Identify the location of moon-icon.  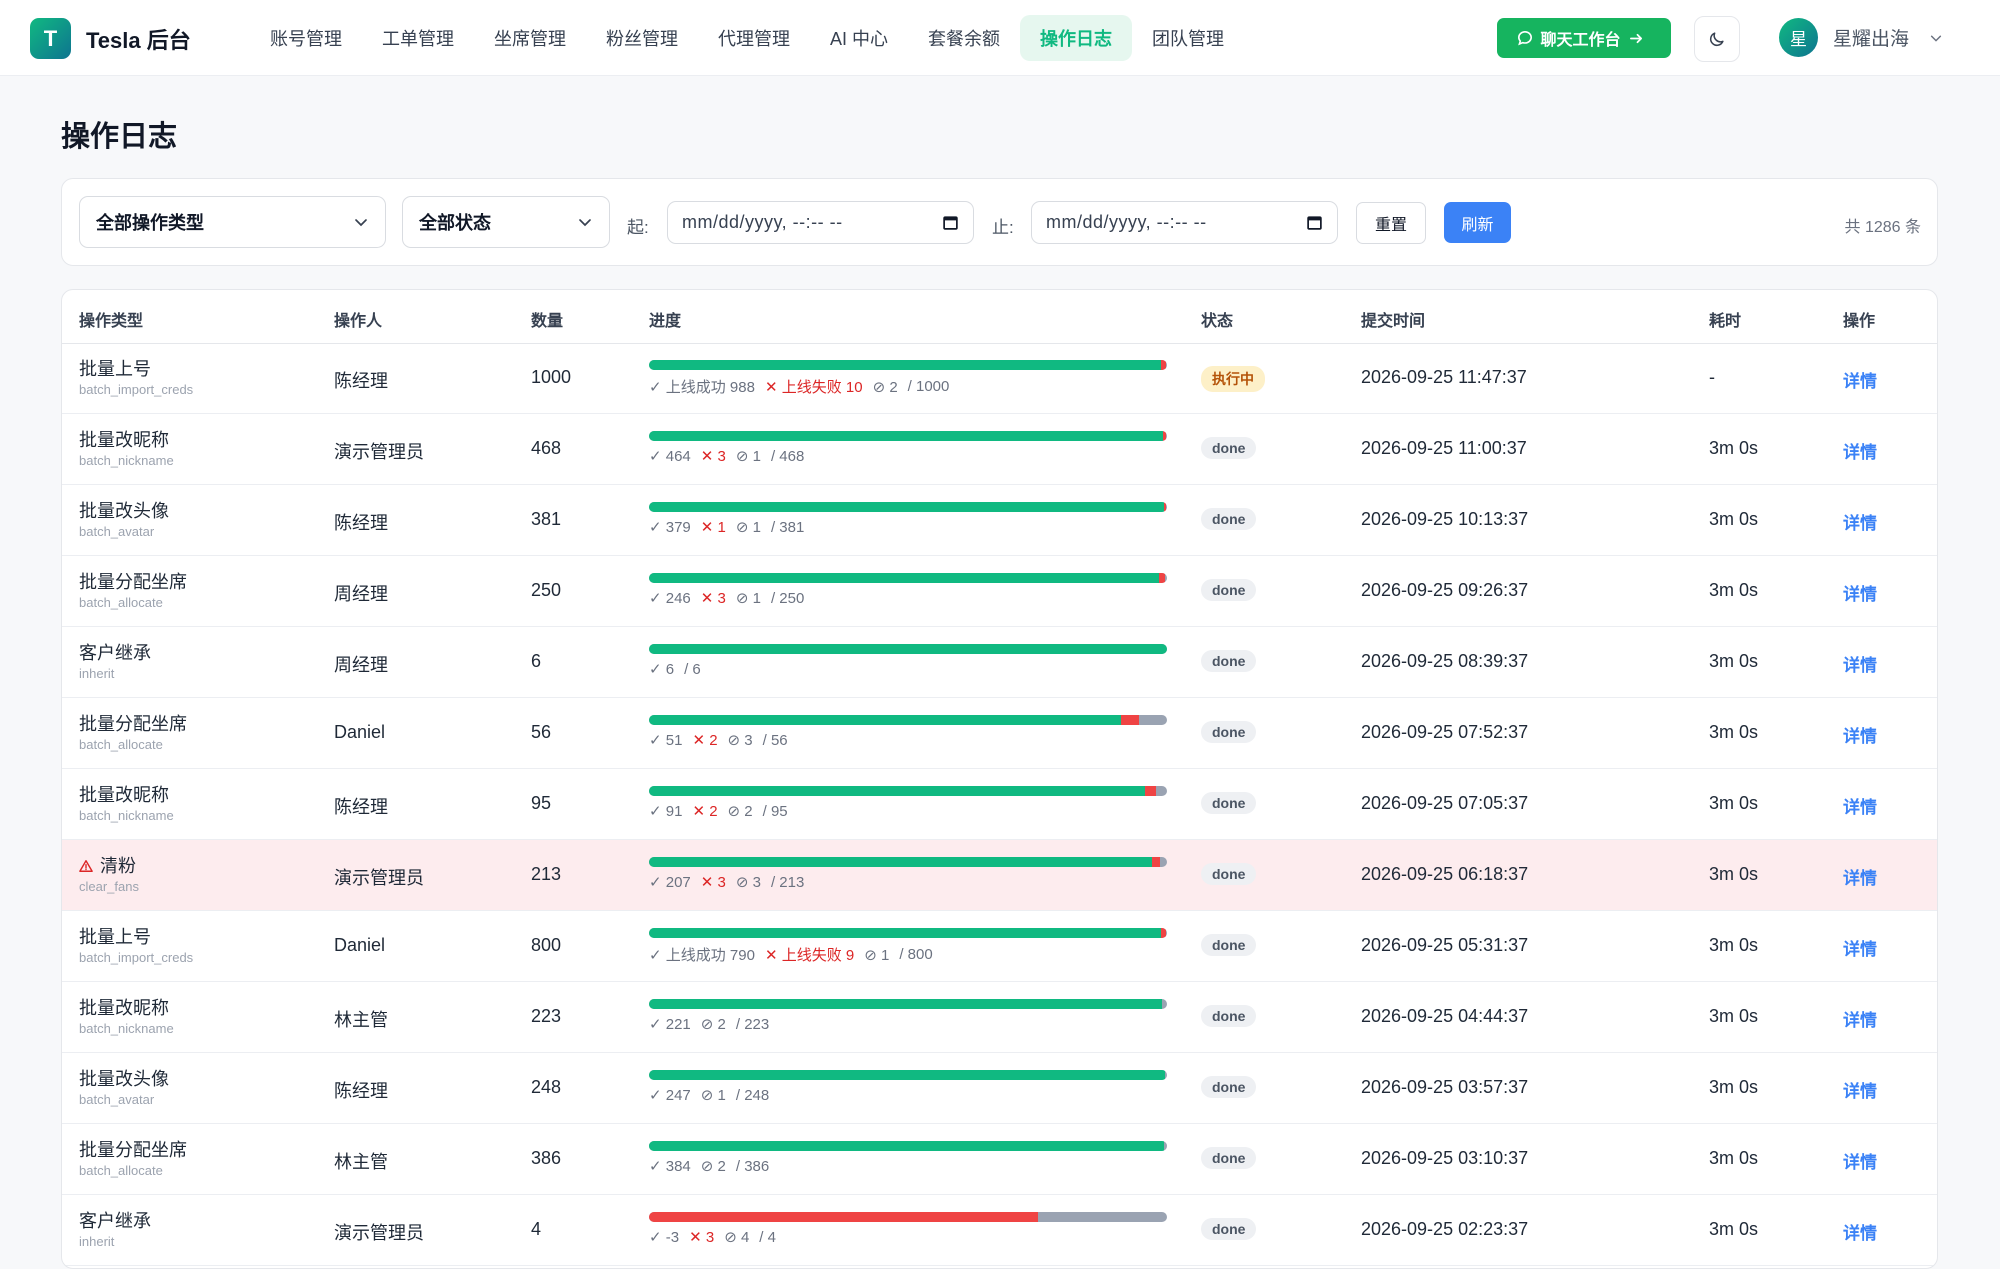
(1716, 39).